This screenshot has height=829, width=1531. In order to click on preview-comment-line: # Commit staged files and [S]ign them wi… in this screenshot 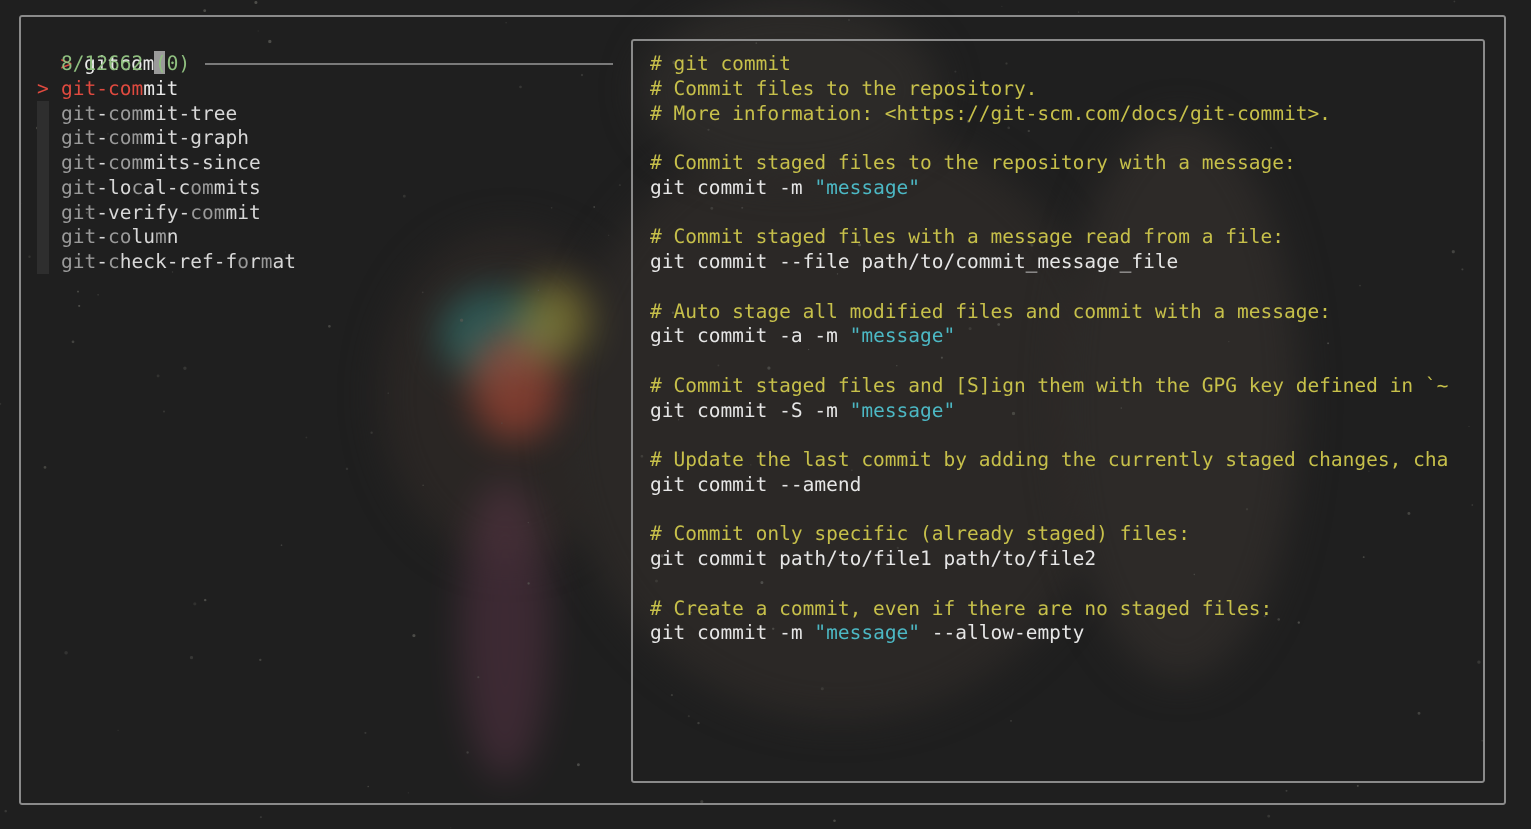, I will do `click(1049, 385)`.